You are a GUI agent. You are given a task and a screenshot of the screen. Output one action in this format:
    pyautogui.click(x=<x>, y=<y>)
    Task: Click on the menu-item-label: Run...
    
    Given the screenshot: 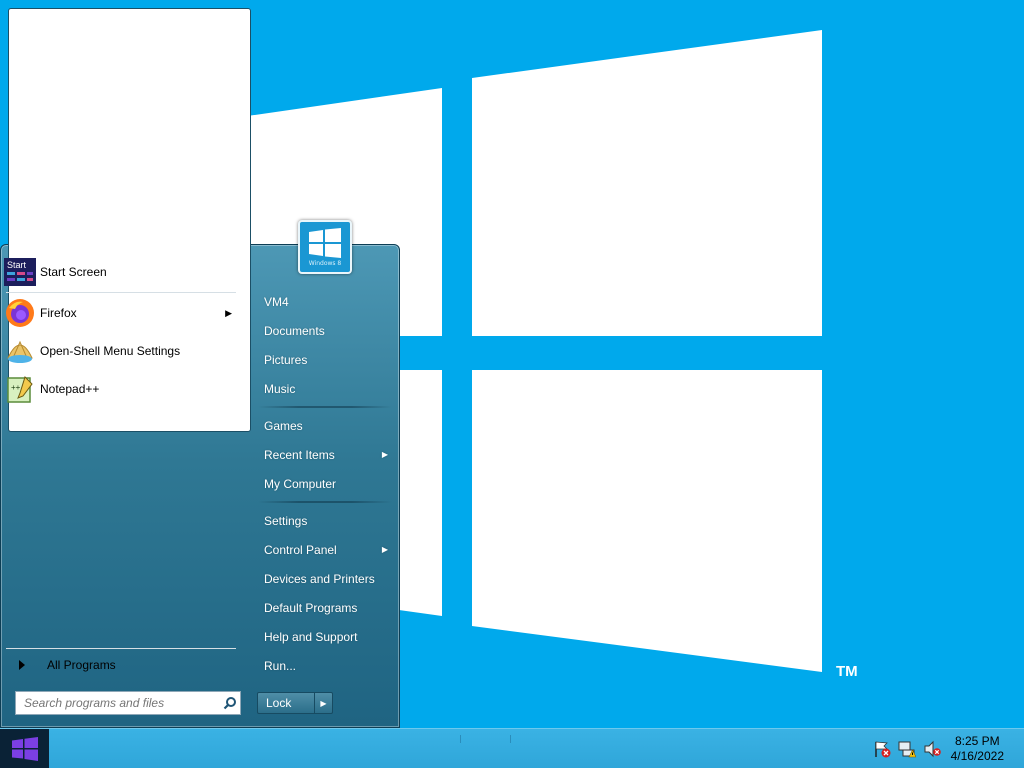 What is the action you would take?
    pyautogui.click(x=280, y=665)
    